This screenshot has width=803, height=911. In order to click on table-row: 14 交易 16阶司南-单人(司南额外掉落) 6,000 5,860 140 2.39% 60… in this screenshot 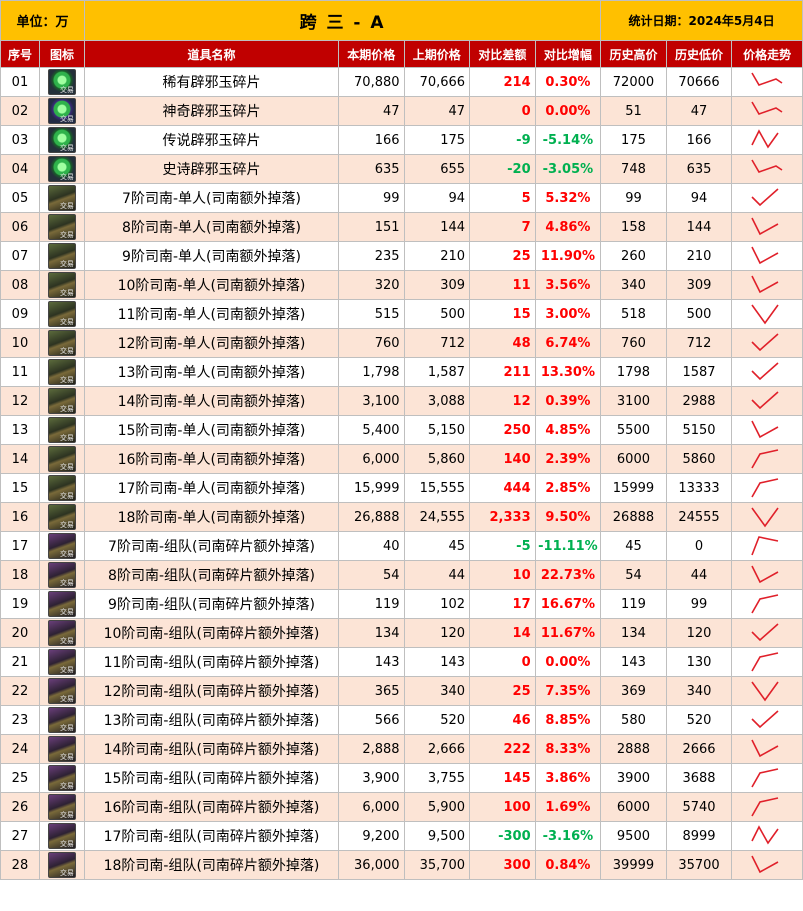, I will do `click(401, 459)`.